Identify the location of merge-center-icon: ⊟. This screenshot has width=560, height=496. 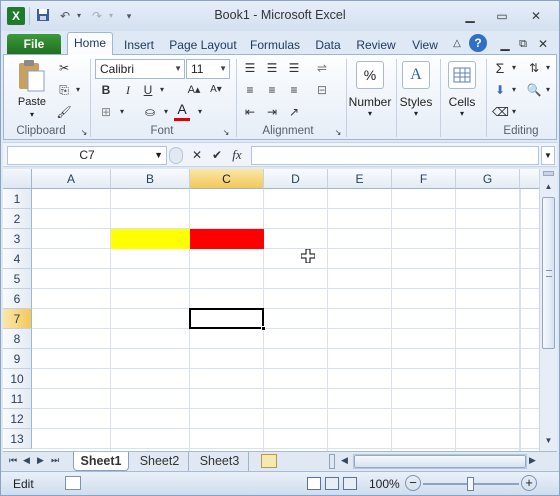
(322, 90).